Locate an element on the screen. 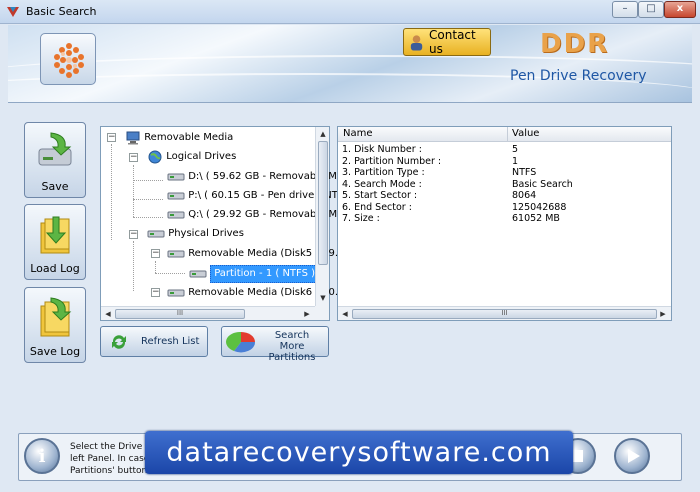 This screenshot has height=492, width=700. save-button: Save is located at coordinates (55, 160).